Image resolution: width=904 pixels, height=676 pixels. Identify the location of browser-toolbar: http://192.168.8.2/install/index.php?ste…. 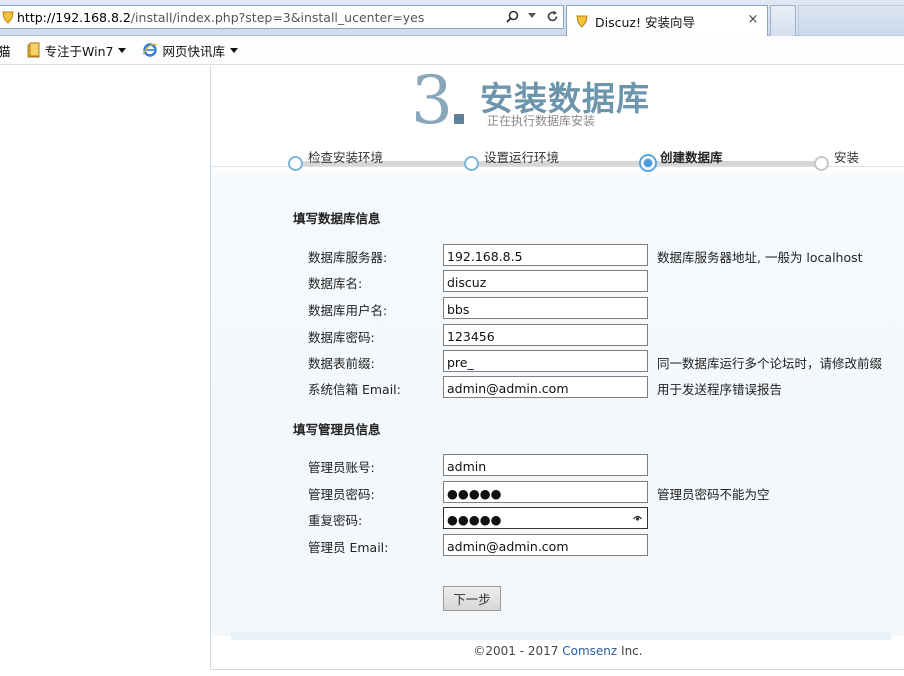
(452, 18).